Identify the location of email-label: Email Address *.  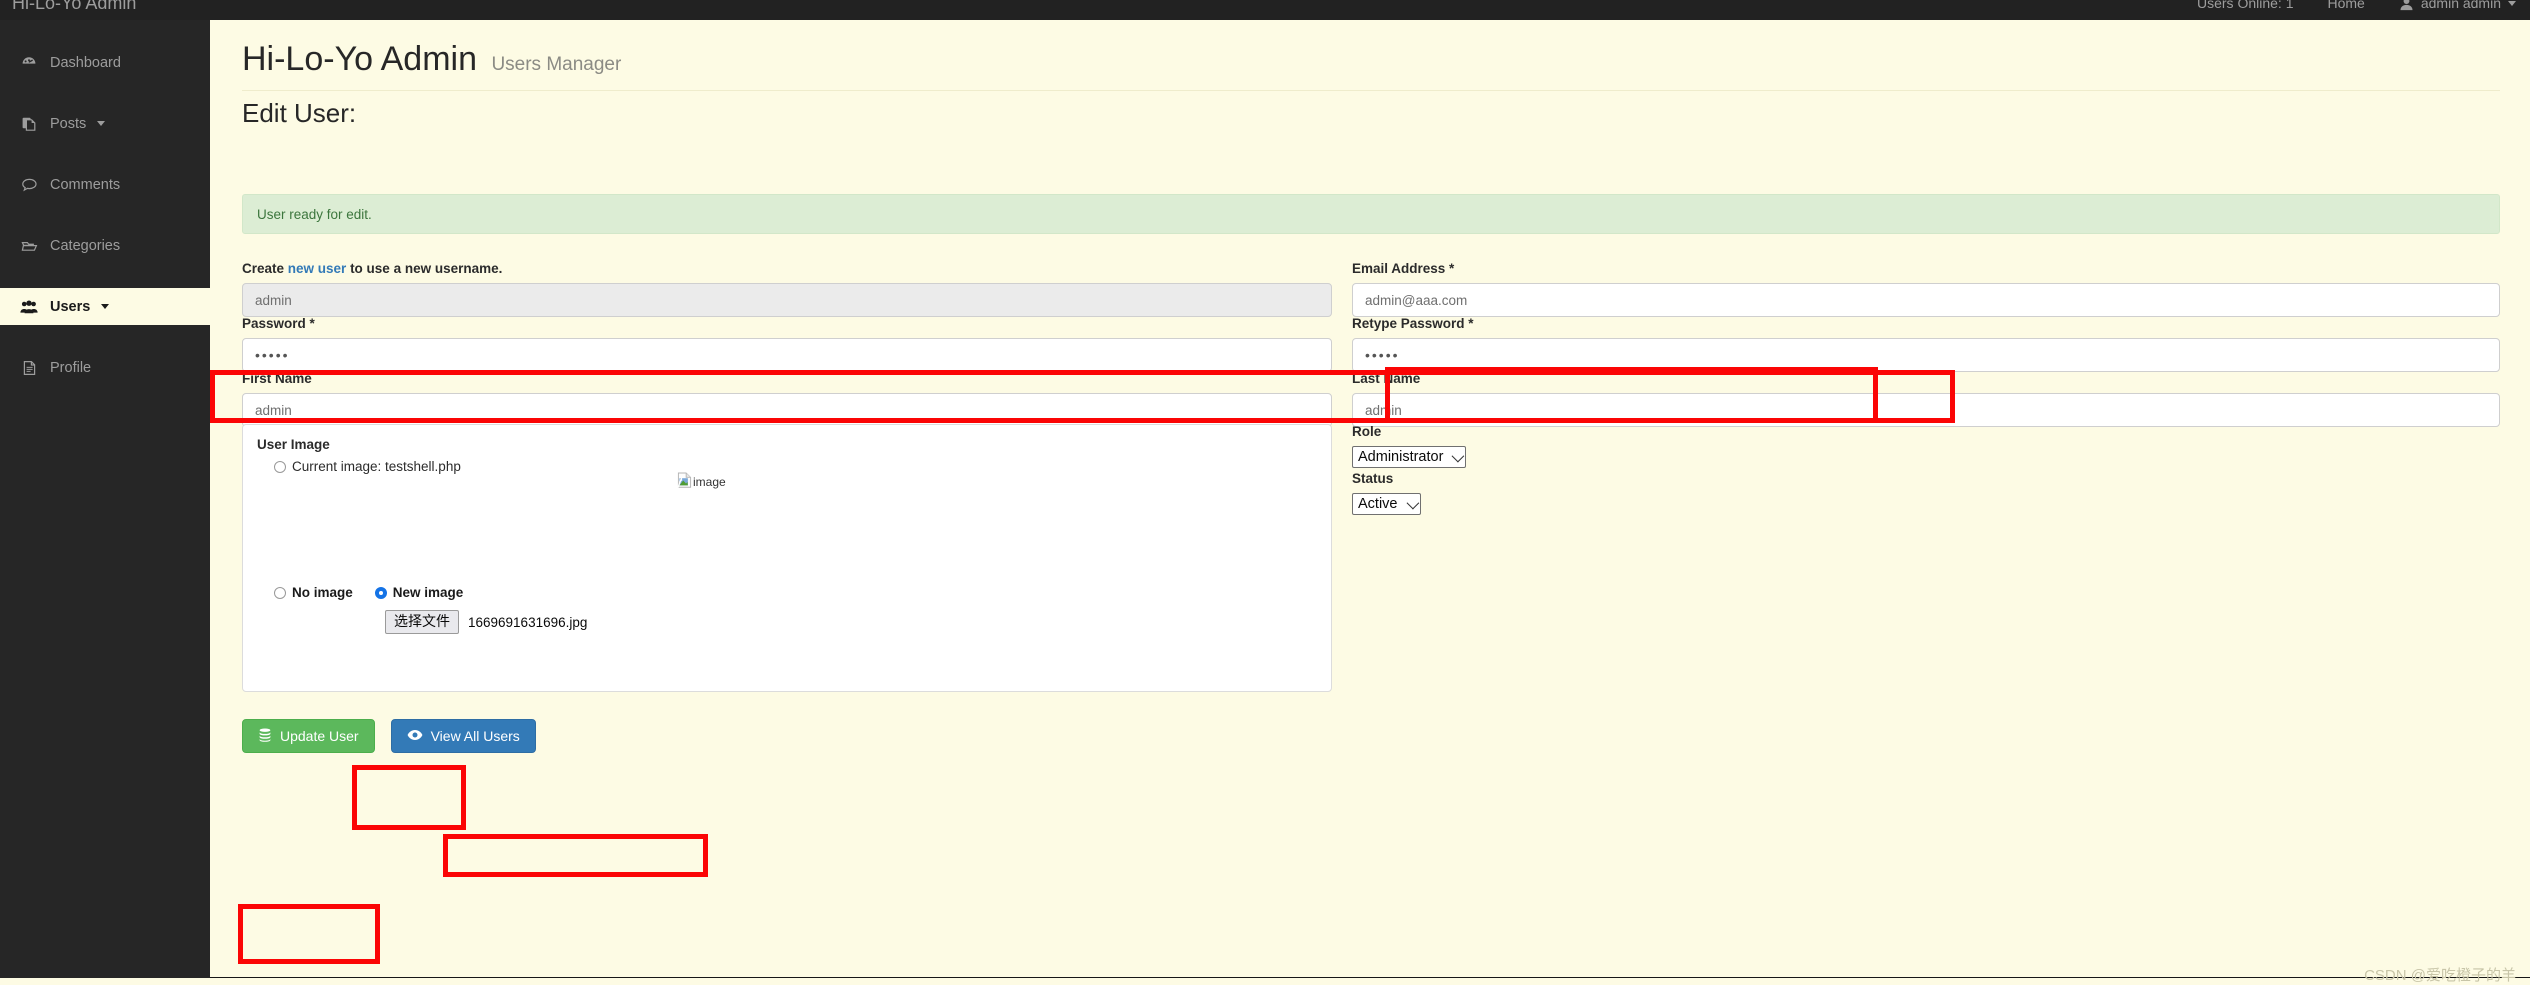
(1403, 268).